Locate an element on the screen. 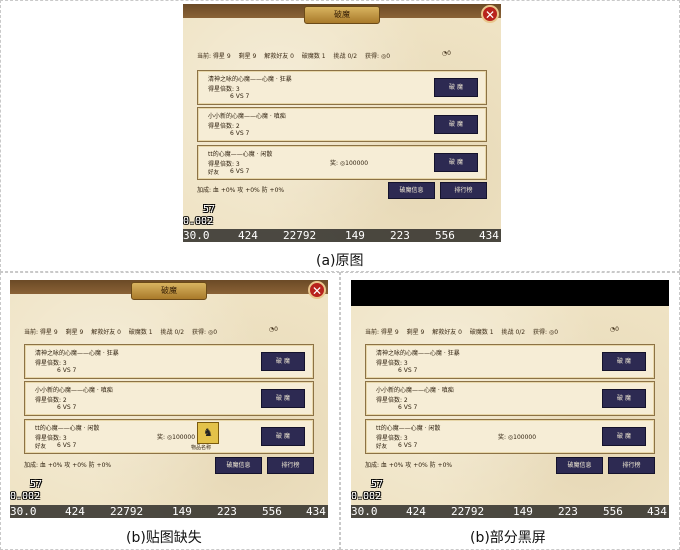 The image size is (680, 550). caption-partial-black: (b)部分黑屏 is located at coordinates (508, 538).